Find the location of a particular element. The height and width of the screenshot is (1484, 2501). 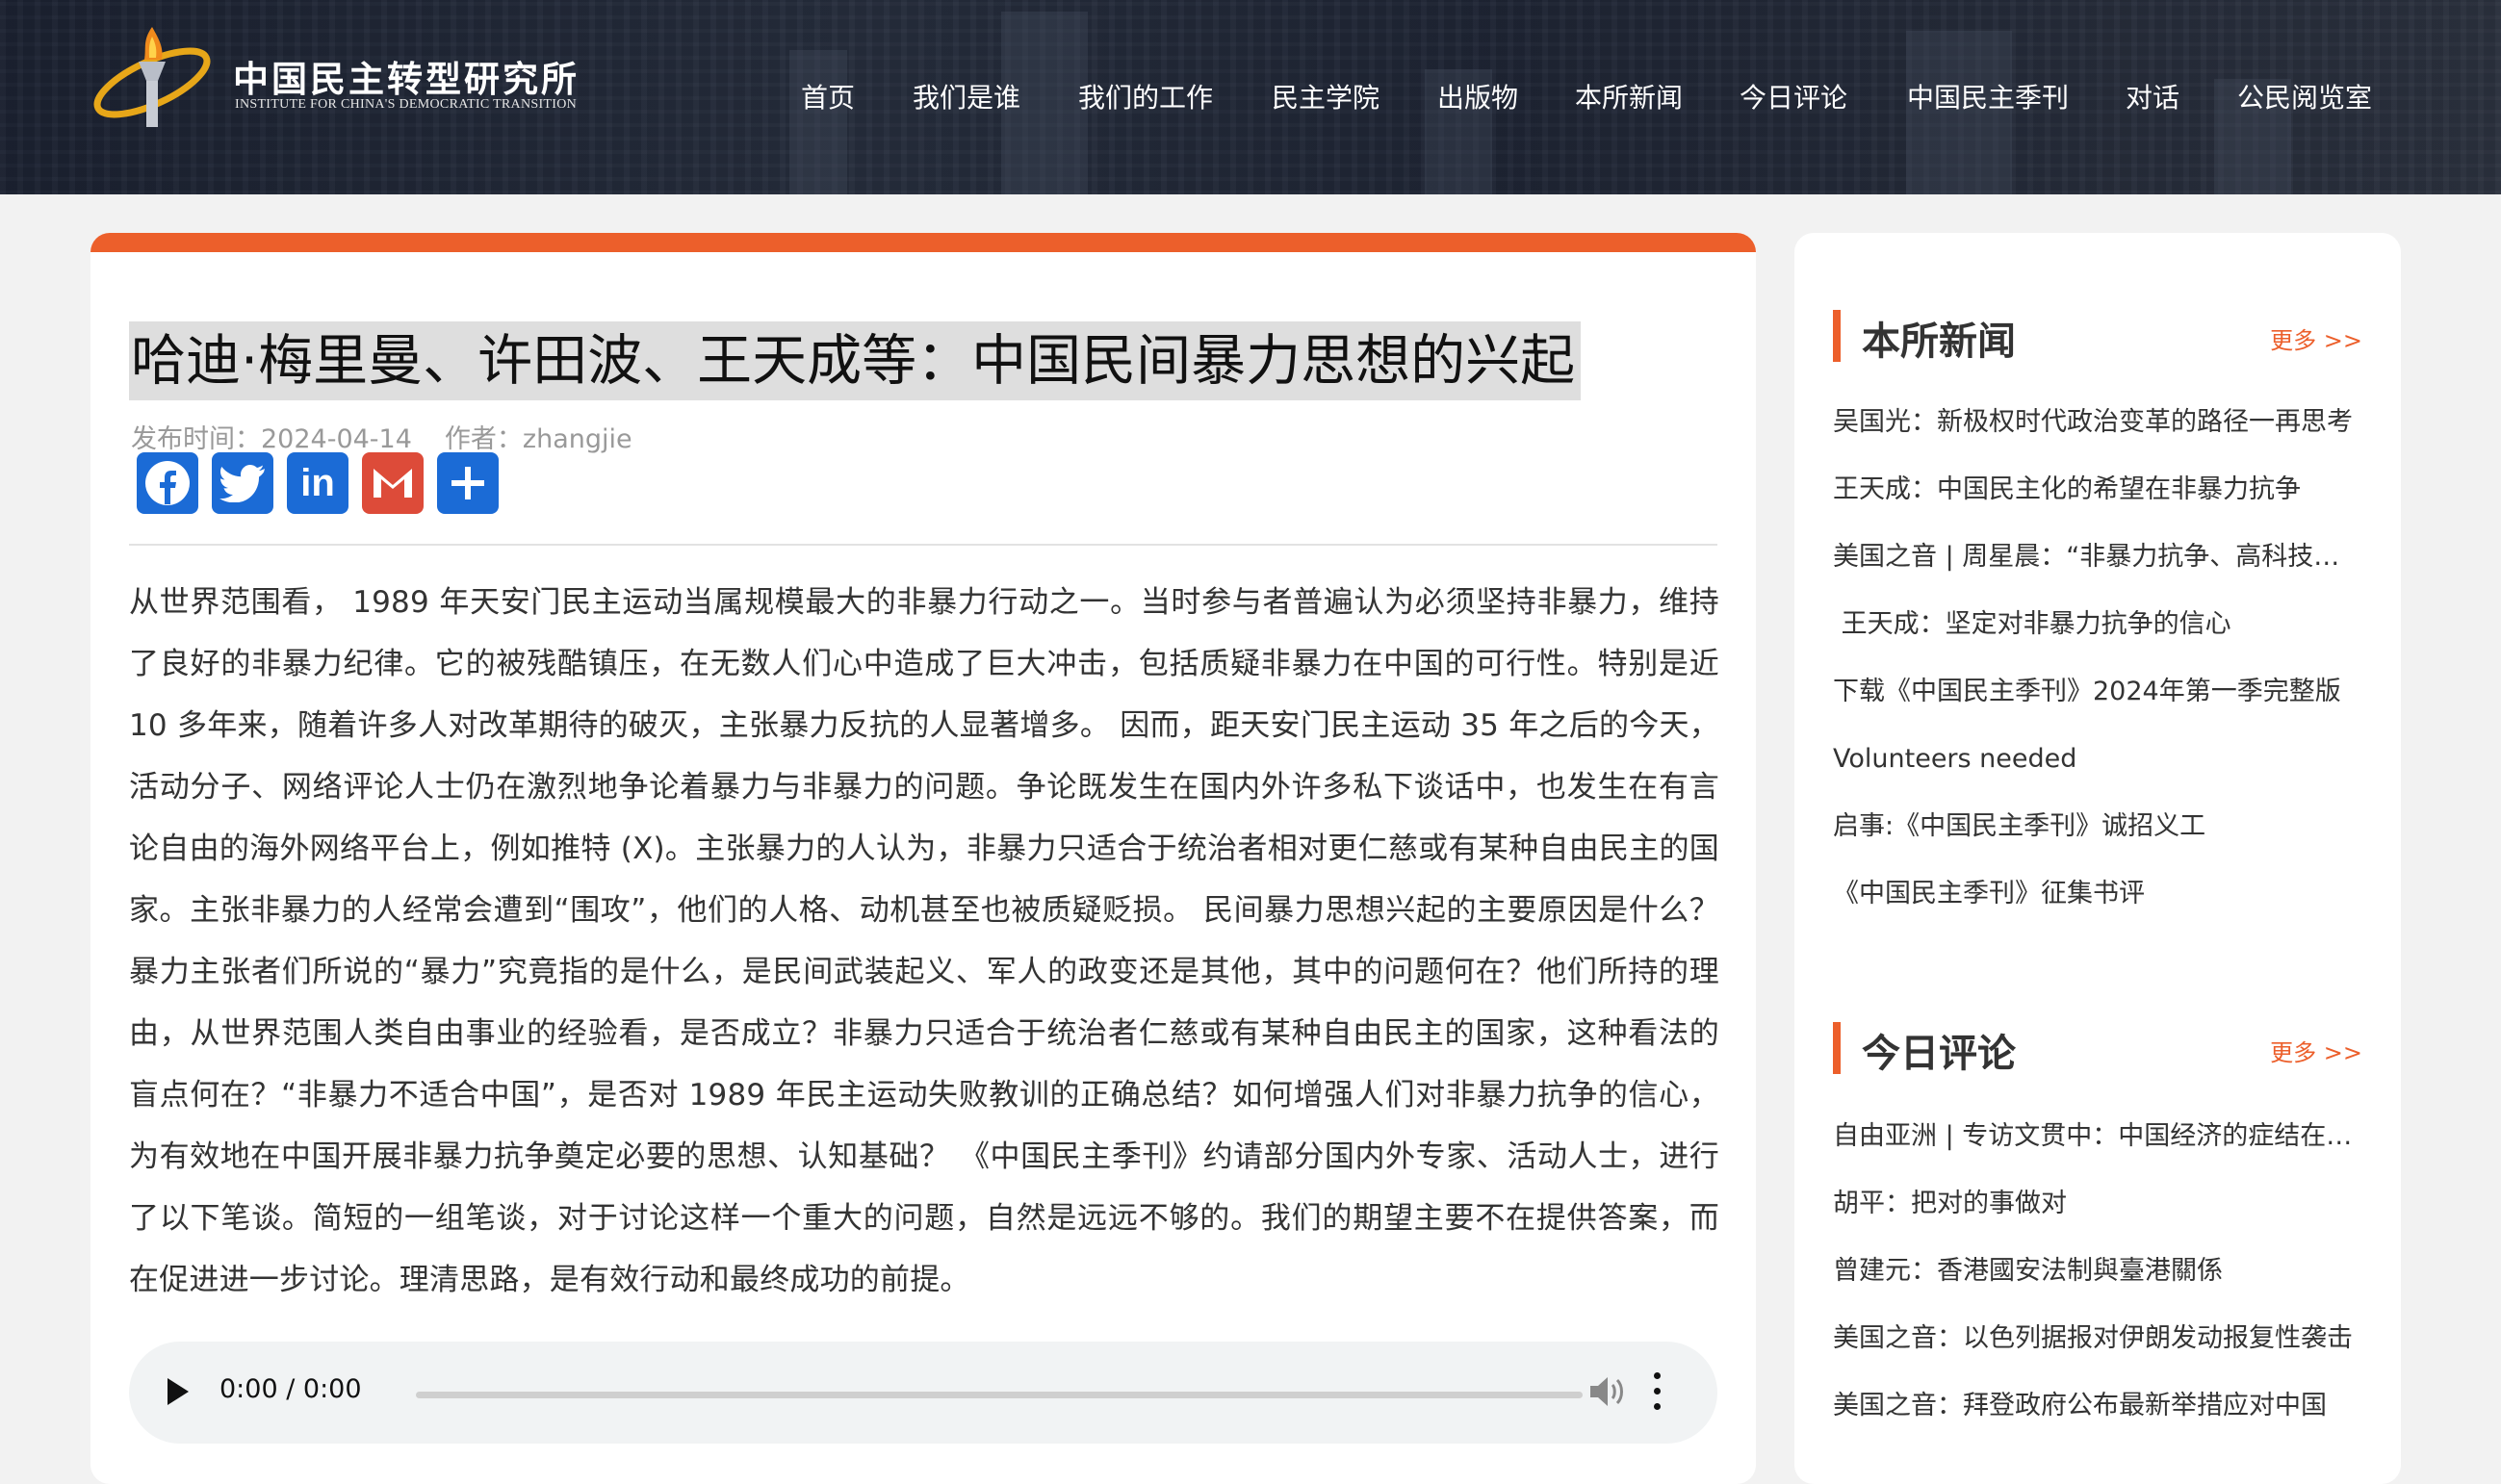

article-accent-bar is located at coordinates (923, 243).